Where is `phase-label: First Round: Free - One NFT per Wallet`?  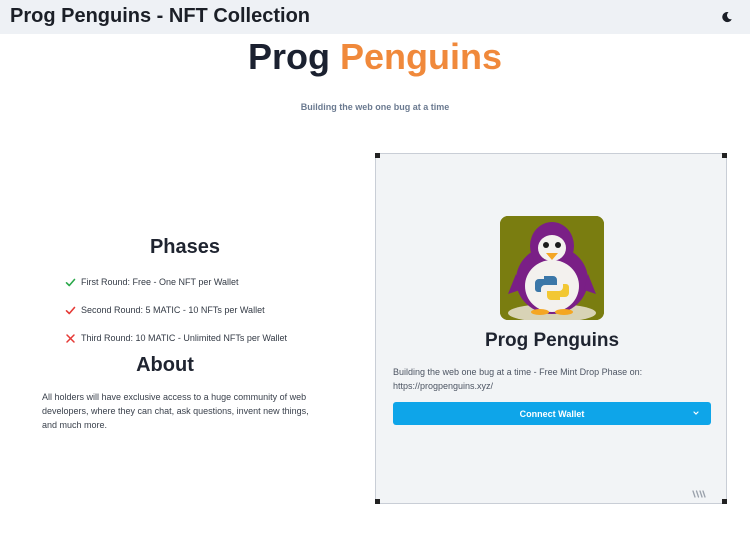 phase-label: First Round: Free - One NFT per Wallet is located at coordinates (160, 282).